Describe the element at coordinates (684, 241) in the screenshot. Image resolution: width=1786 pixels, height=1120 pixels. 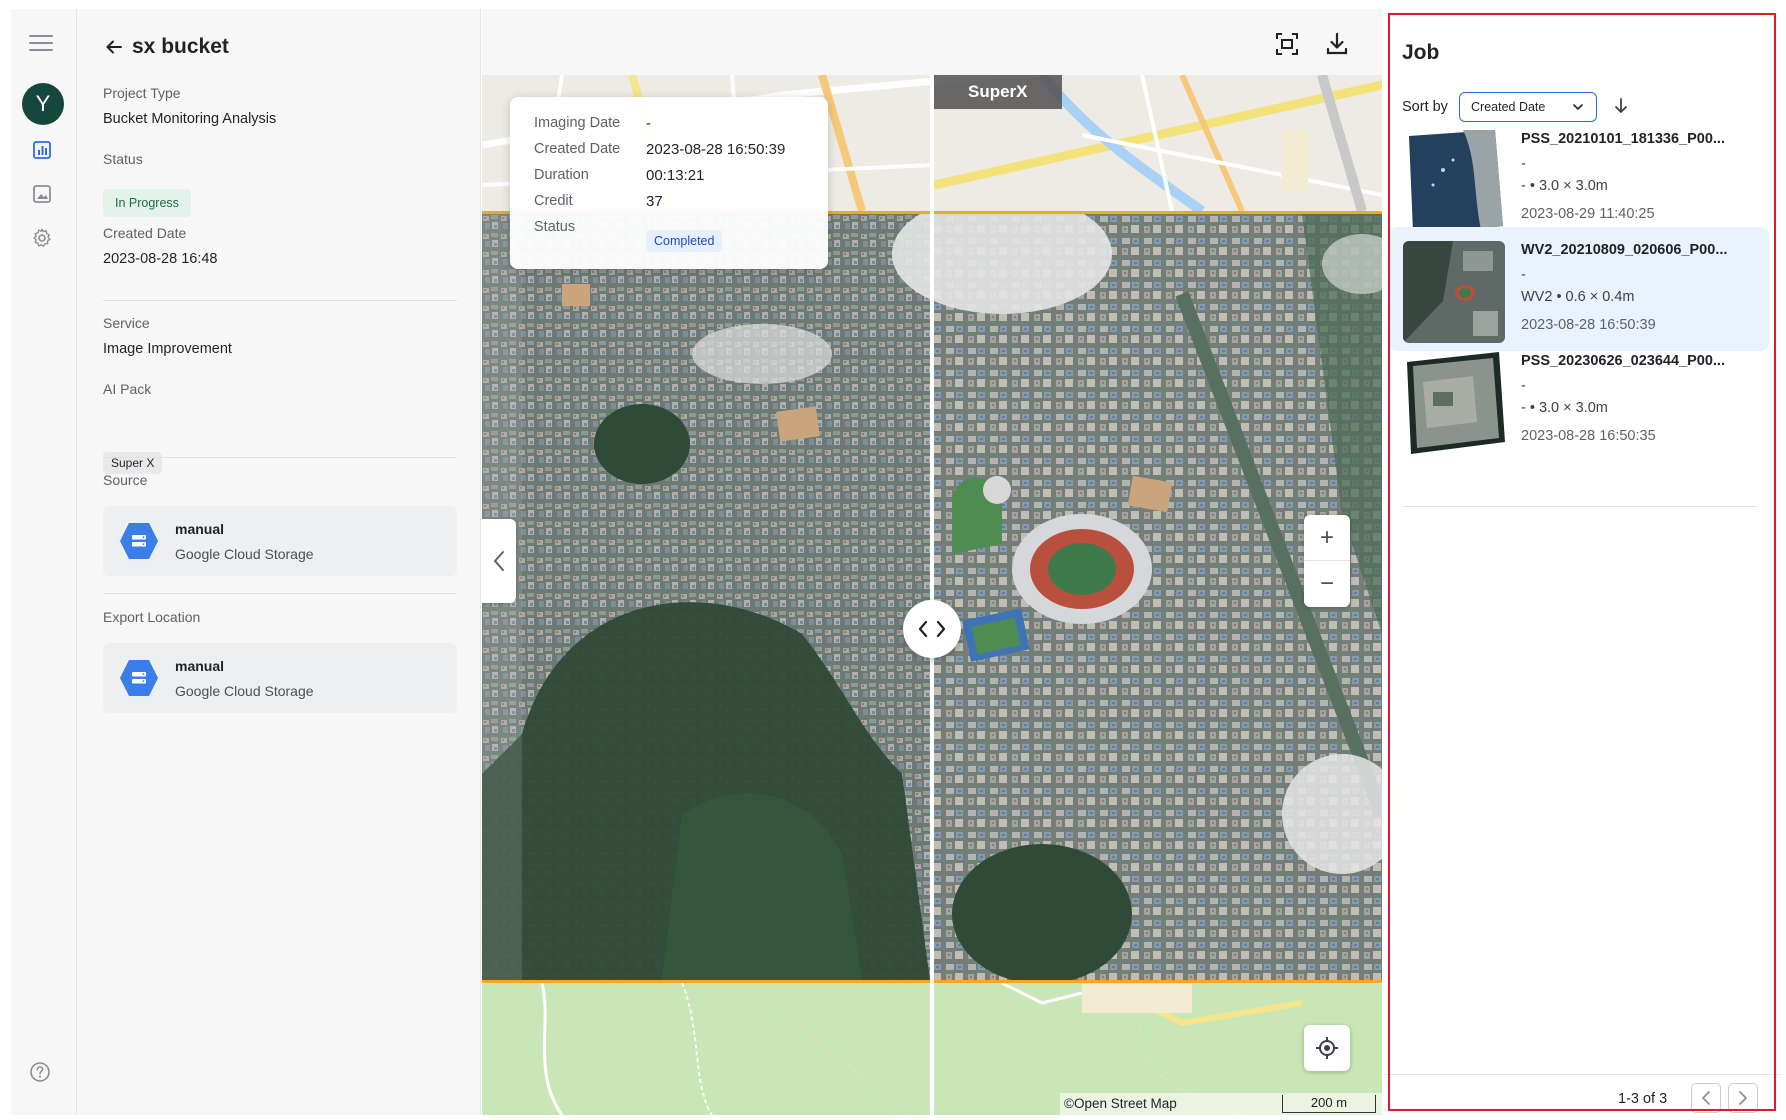
I see `status-badge: Completed` at that location.